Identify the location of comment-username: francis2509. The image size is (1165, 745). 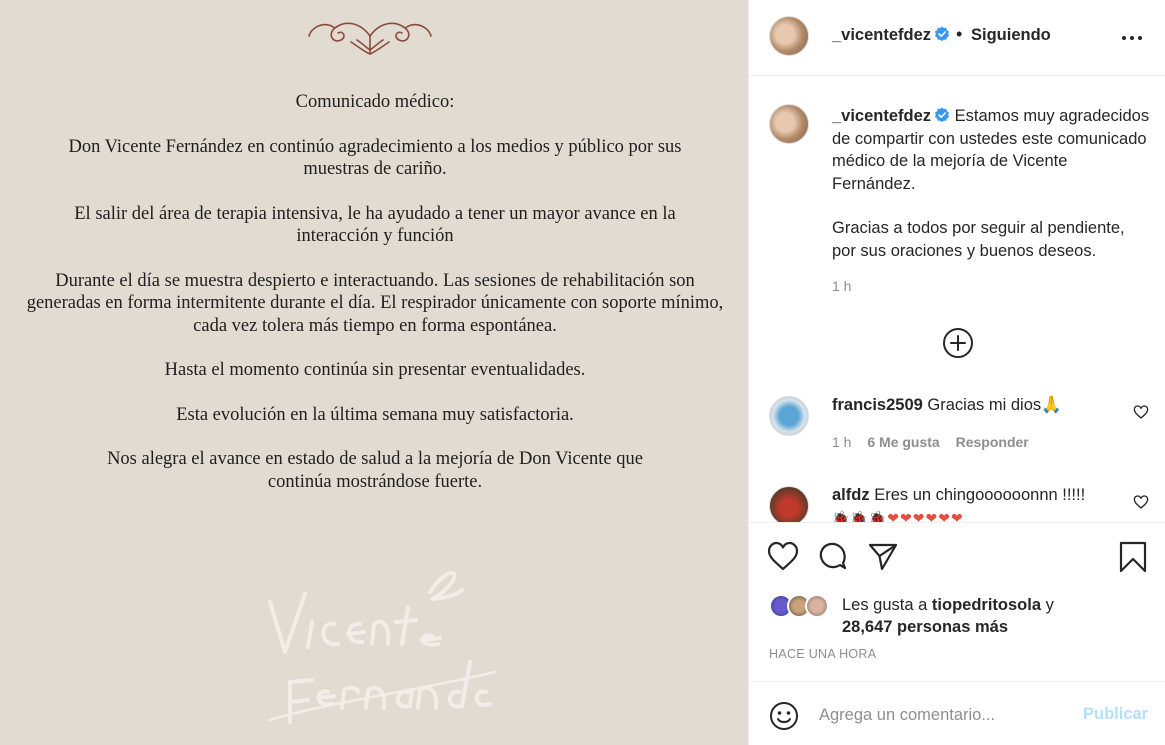
(877, 405).